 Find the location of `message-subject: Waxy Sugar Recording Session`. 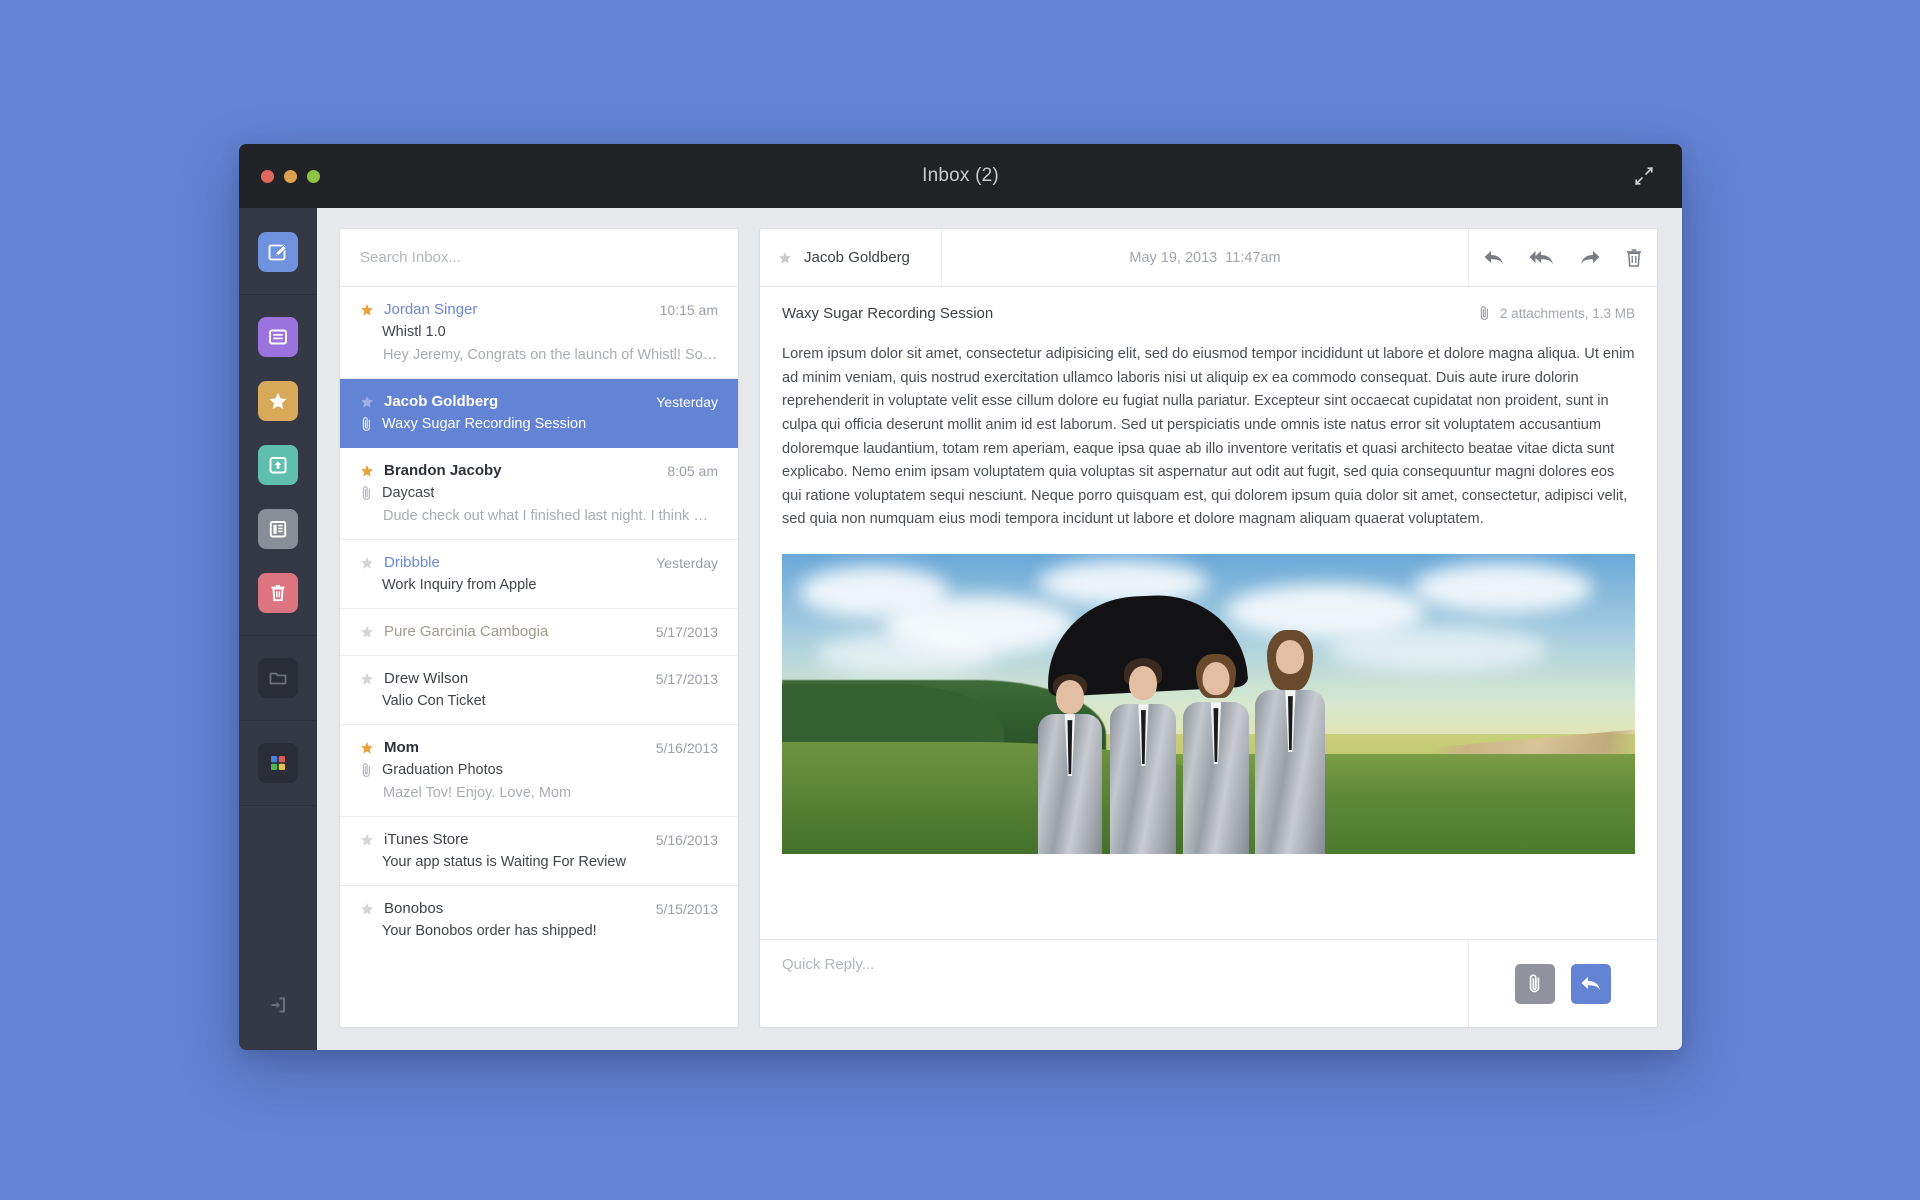

message-subject: Waxy Sugar Recording Session is located at coordinates (888, 313).